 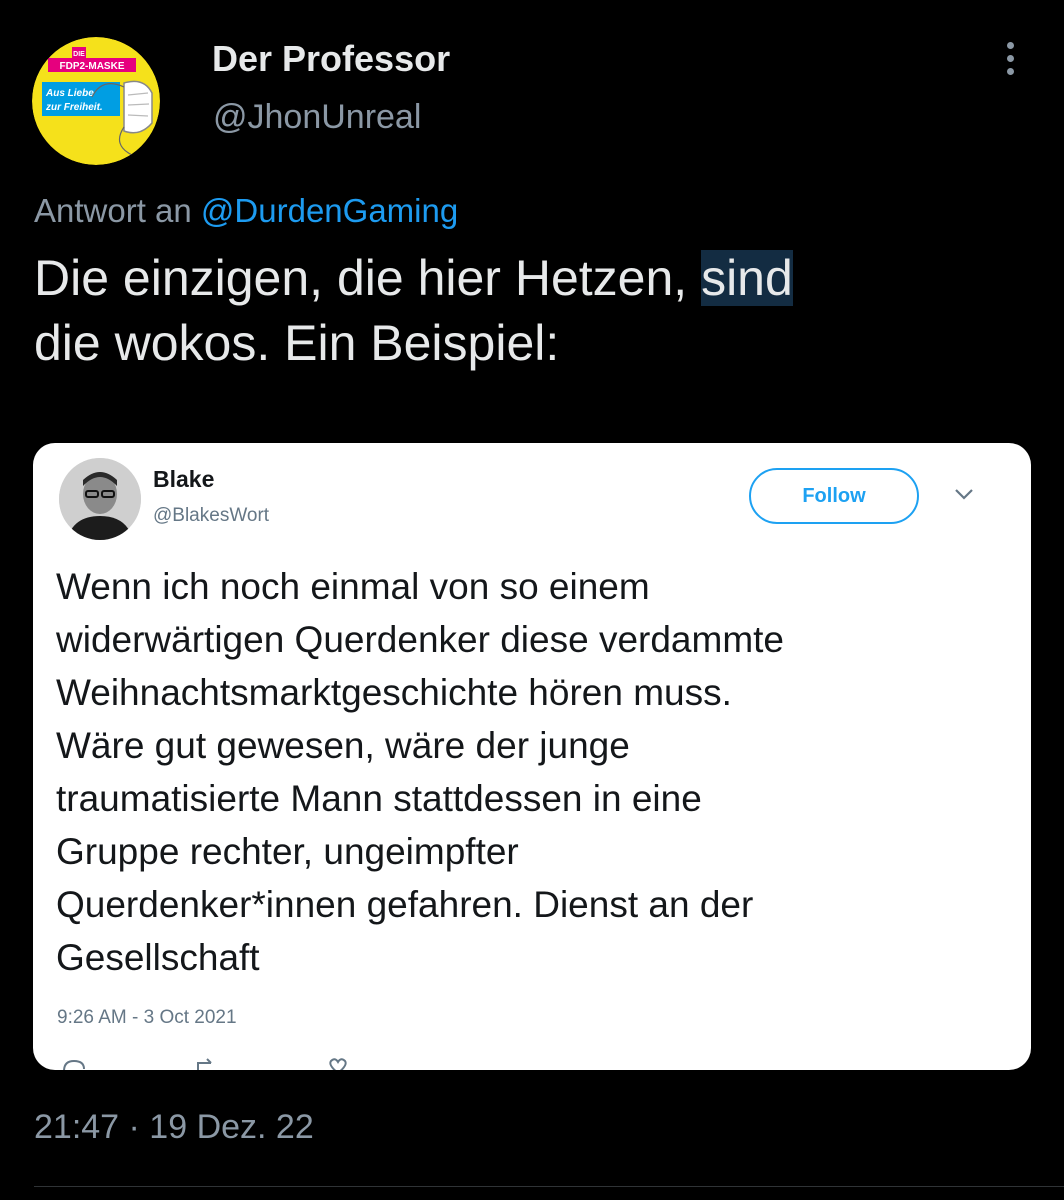 What do you see at coordinates (747, 278) in the screenshot?
I see `tweet-text-highlighted-word: sind` at bounding box center [747, 278].